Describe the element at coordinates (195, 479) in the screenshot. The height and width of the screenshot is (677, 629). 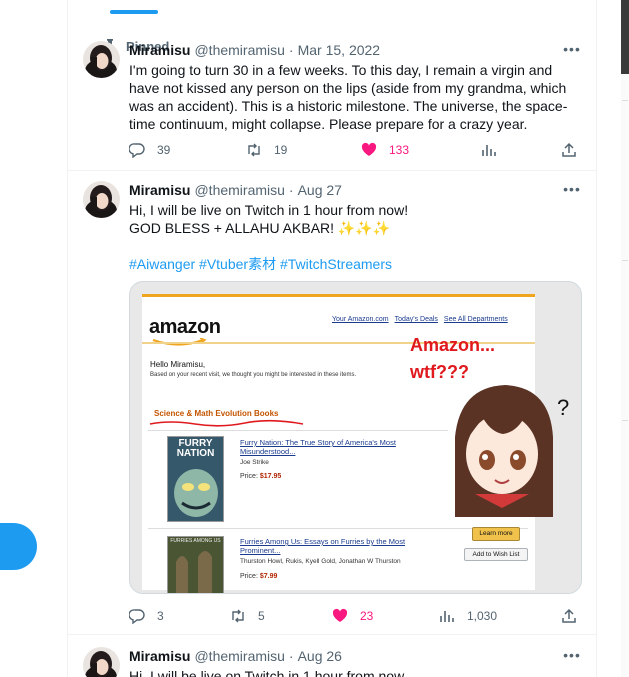
I see `book-cover-furry-nation: FURRY NATION` at that location.